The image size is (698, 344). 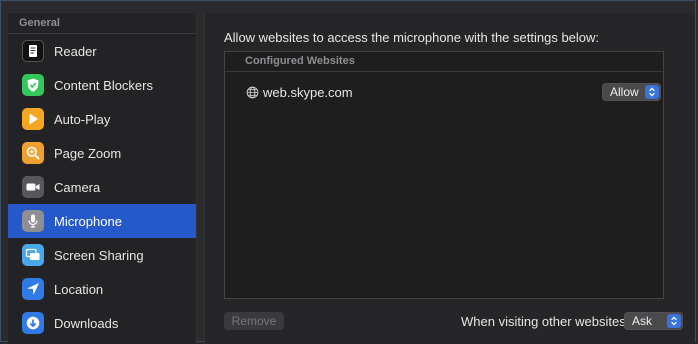 I want to click on remove-button: Remove, so click(x=254, y=321).